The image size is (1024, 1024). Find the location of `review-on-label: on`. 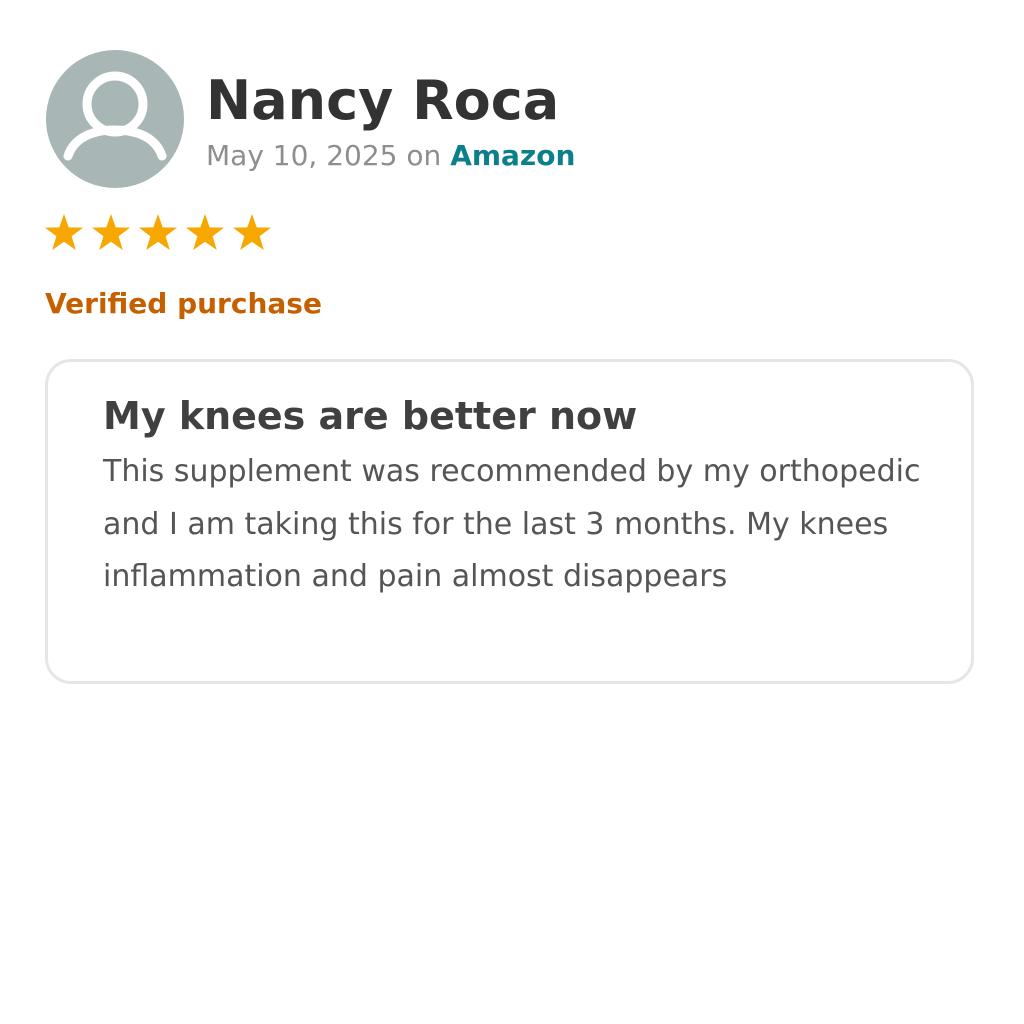

review-on-label: on is located at coordinates (424, 155).